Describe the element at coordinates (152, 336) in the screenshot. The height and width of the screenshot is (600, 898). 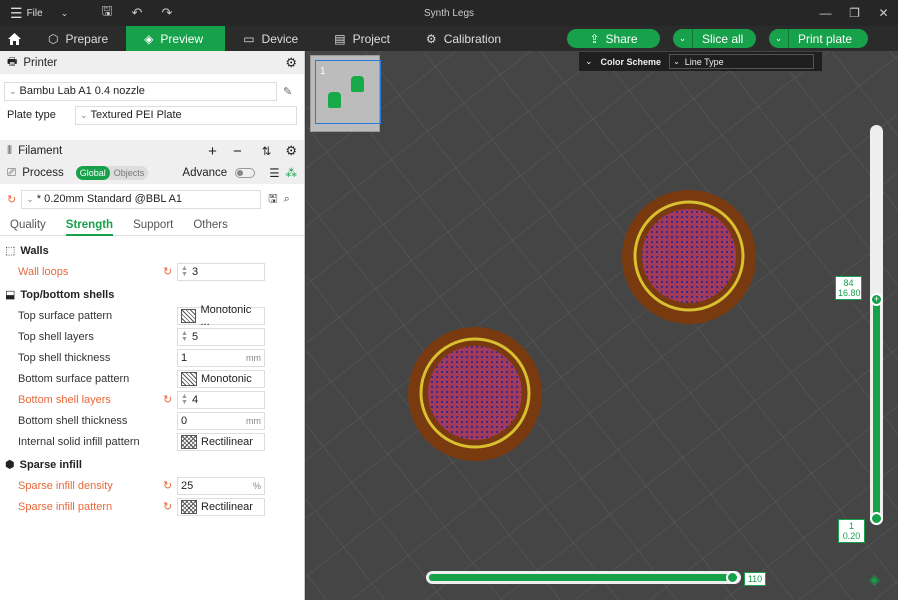
I see `option-top-shell-layers: Top shell layers ▲ ▼ 5` at that location.